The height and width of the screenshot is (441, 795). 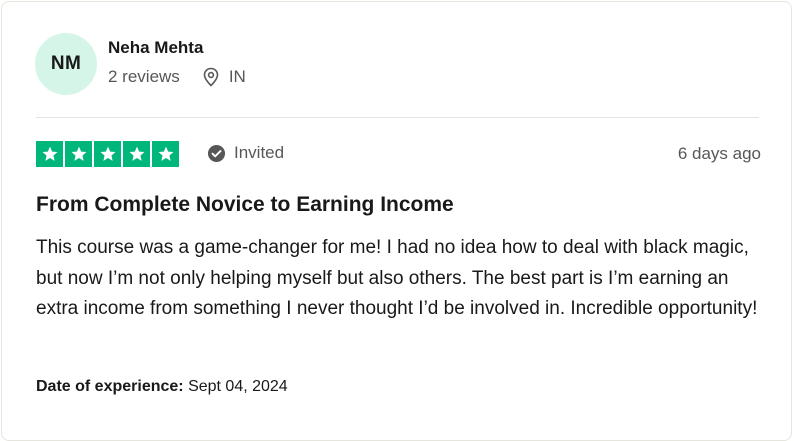 What do you see at coordinates (245, 205) in the screenshot?
I see `review-title: From Complete Novice to Earning Income` at bounding box center [245, 205].